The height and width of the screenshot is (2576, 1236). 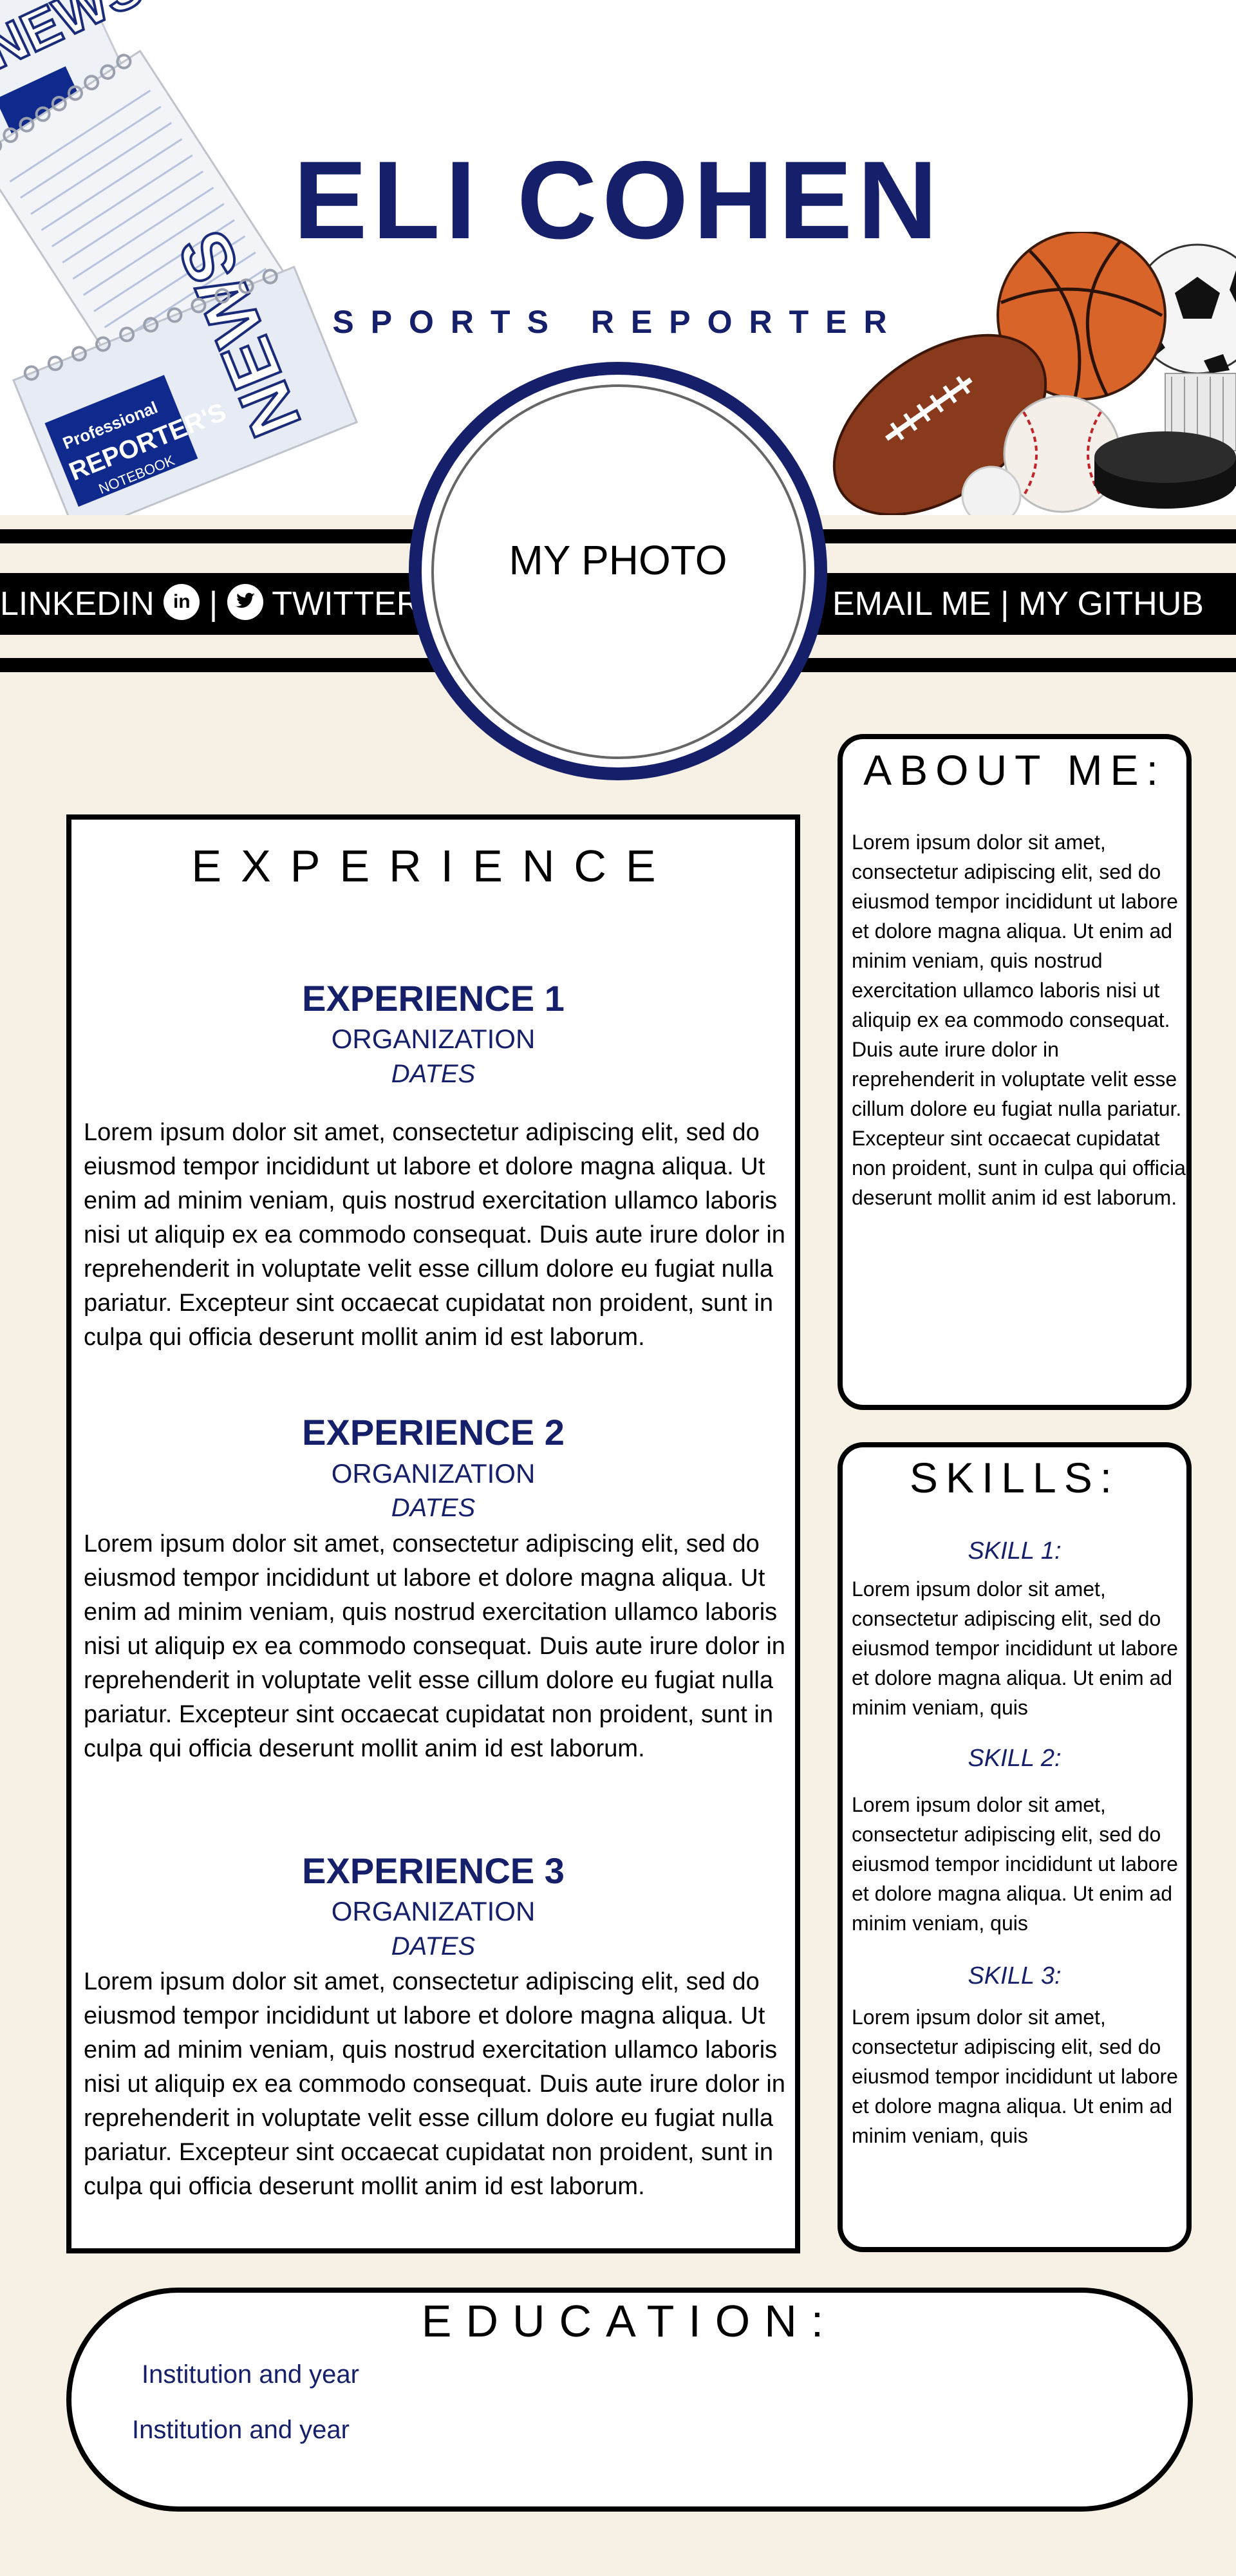 I want to click on linkedin-icon: in, so click(x=182, y=602).